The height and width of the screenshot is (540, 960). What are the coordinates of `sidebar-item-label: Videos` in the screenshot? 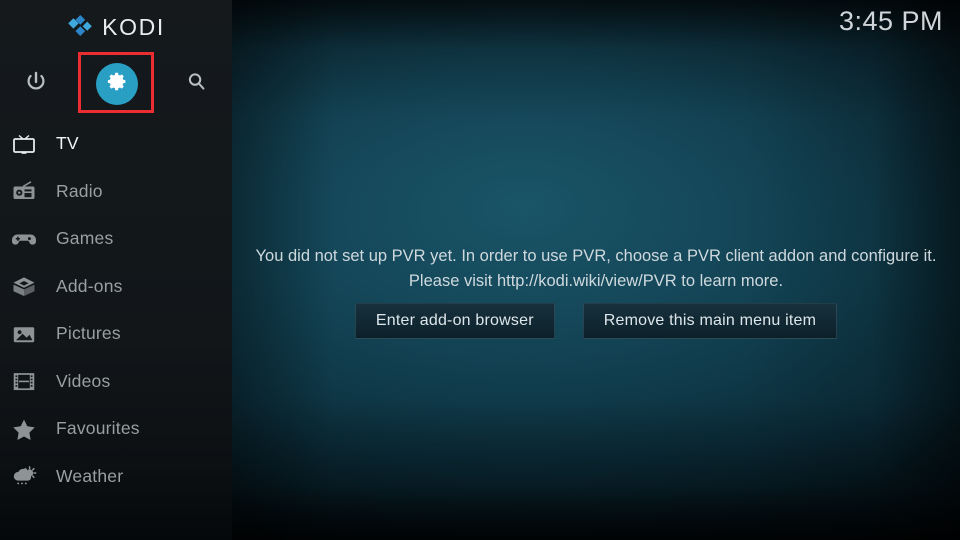 It's located at (83, 380).